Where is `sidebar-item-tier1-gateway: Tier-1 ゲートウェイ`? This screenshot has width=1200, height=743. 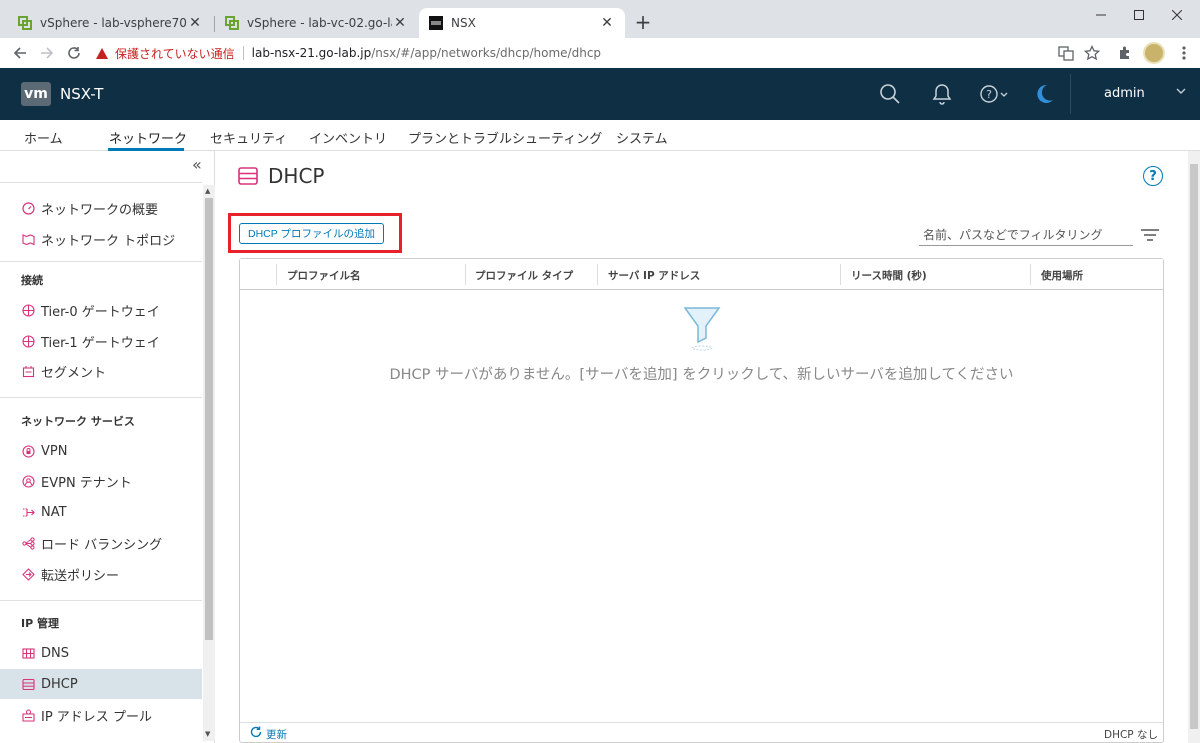 sidebar-item-tier1-gateway: Tier-1 ゲートウェイ is located at coordinates (101, 341).